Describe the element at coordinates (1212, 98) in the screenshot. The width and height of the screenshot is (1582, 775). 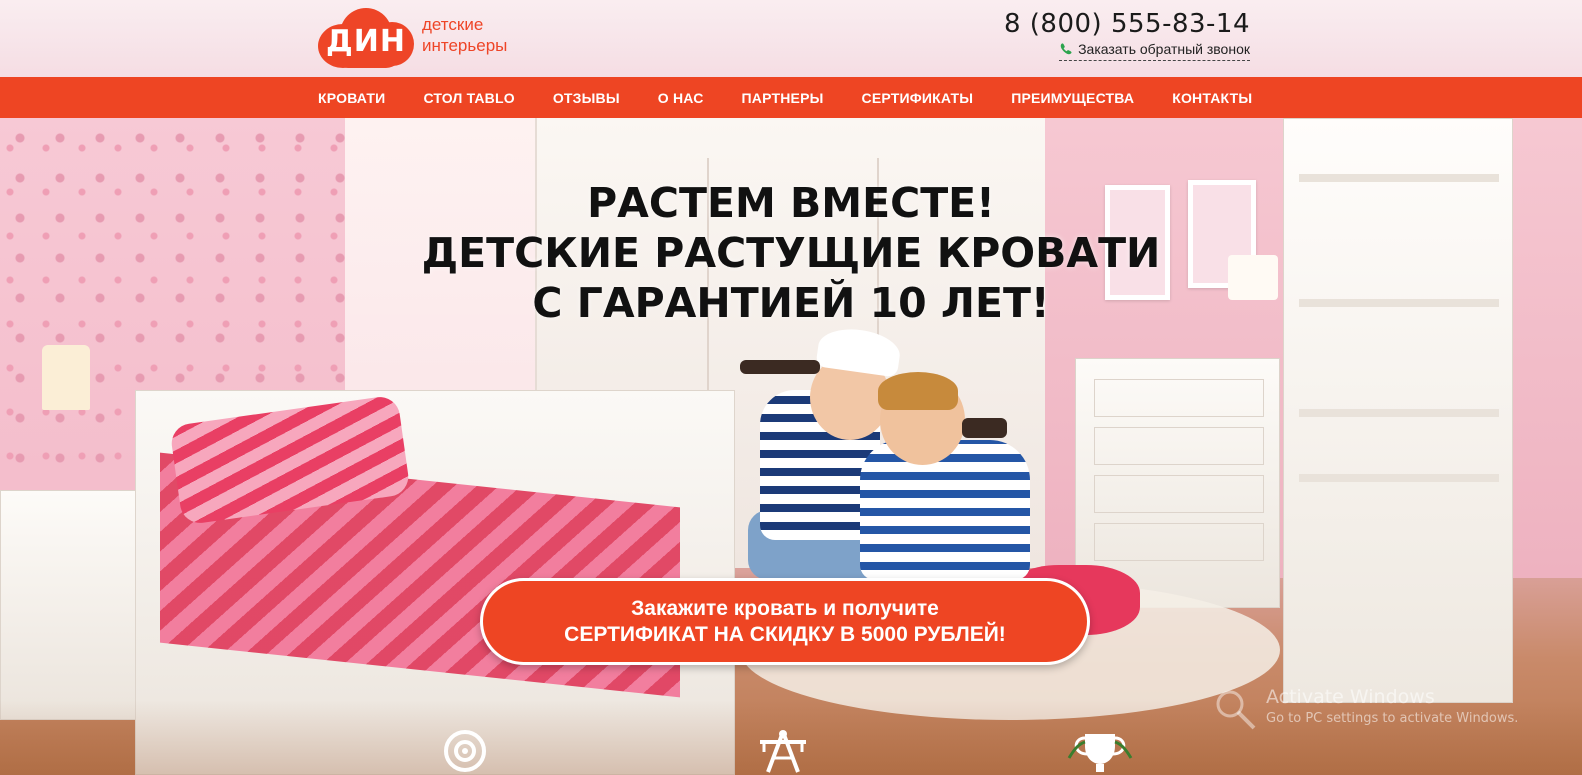
I see `nav-item-contacts: Контакты` at that location.